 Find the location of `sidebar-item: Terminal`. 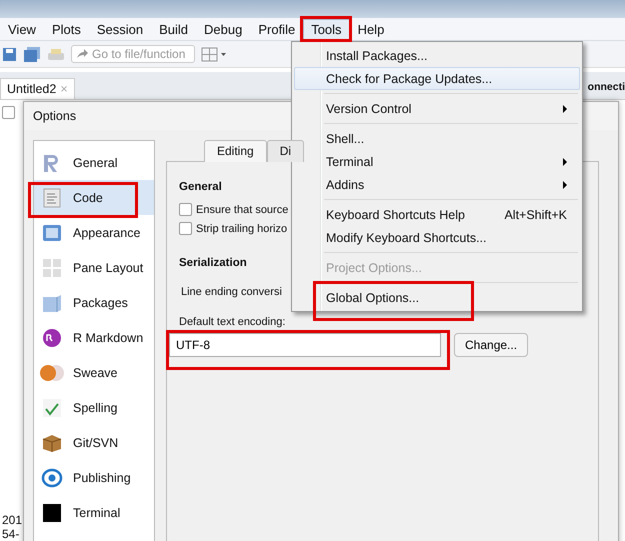

sidebar-item: Terminal is located at coordinates (94, 512).